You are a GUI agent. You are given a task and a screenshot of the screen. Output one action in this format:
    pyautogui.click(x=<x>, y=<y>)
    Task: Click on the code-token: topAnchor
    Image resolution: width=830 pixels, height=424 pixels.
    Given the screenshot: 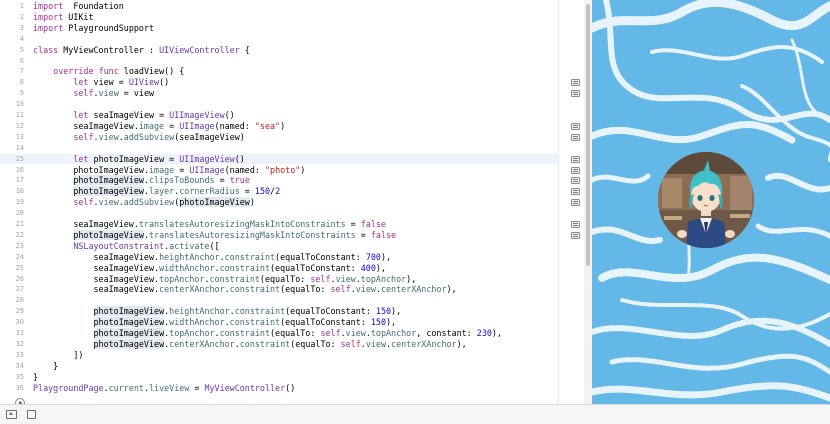 What is the action you would take?
    pyautogui.click(x=383, y=278)
    